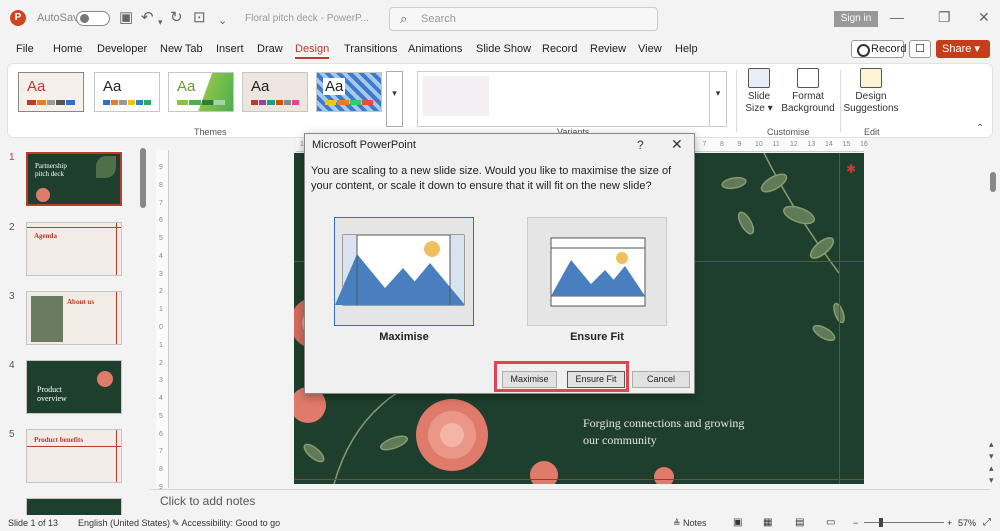  Describe the element at coordinates (717, 99) in the screenshot. I see `variants-more-button: ▾` at that location.